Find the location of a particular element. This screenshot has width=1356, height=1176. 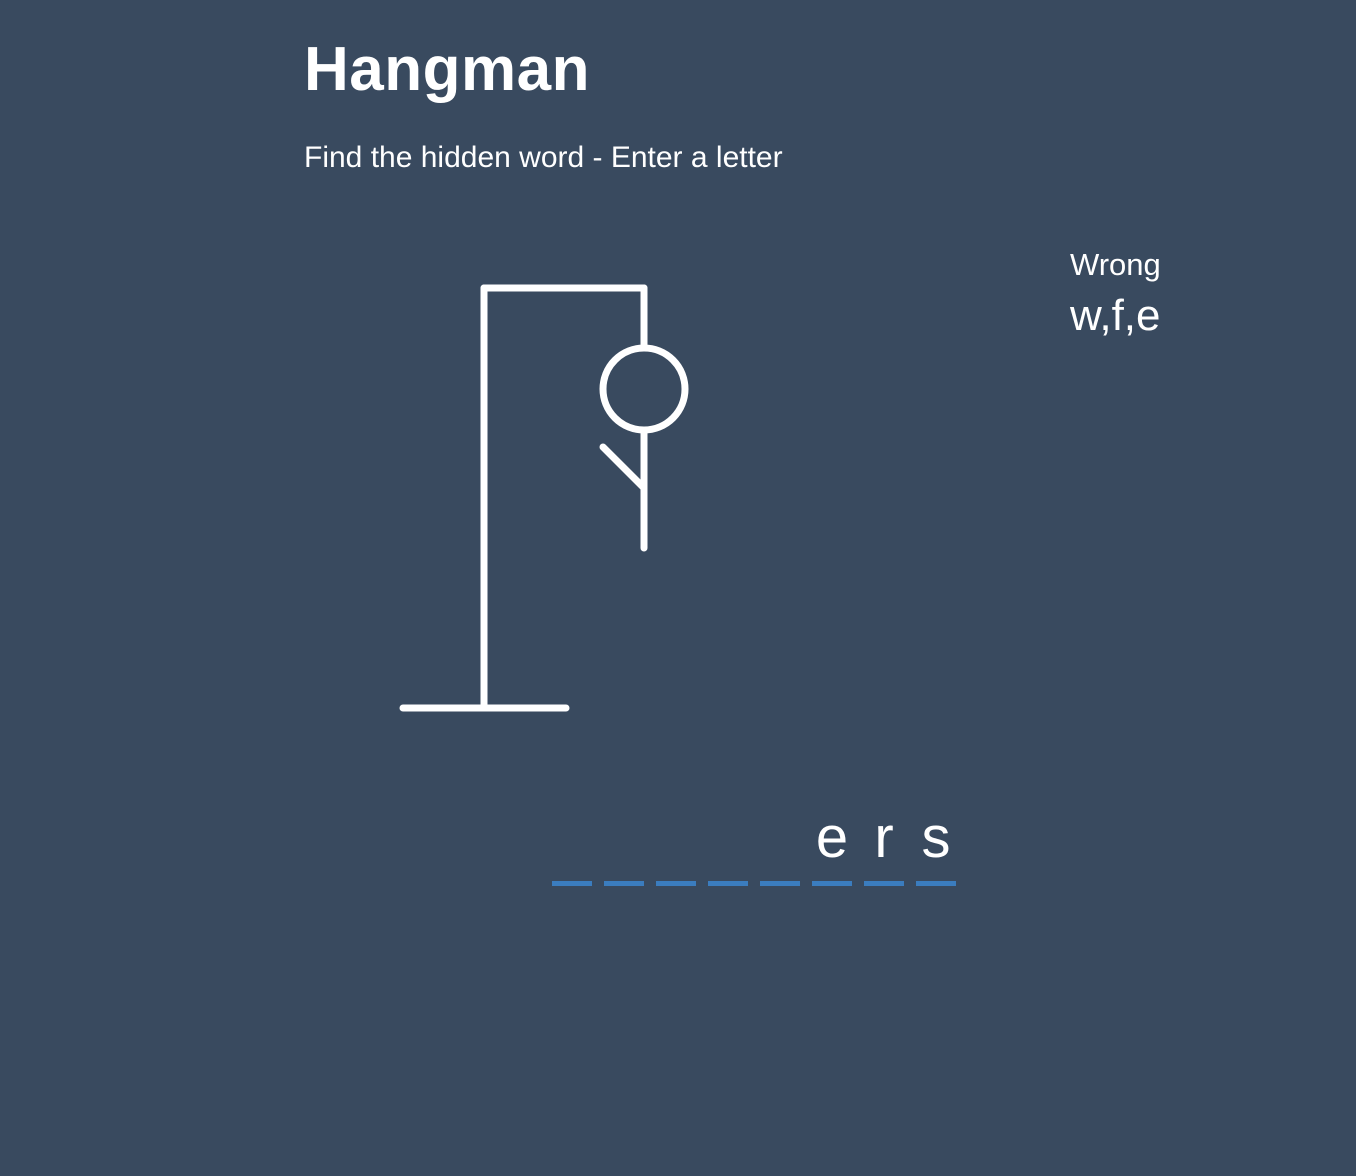

slot-letter: e is located at coordinates (832, 837).